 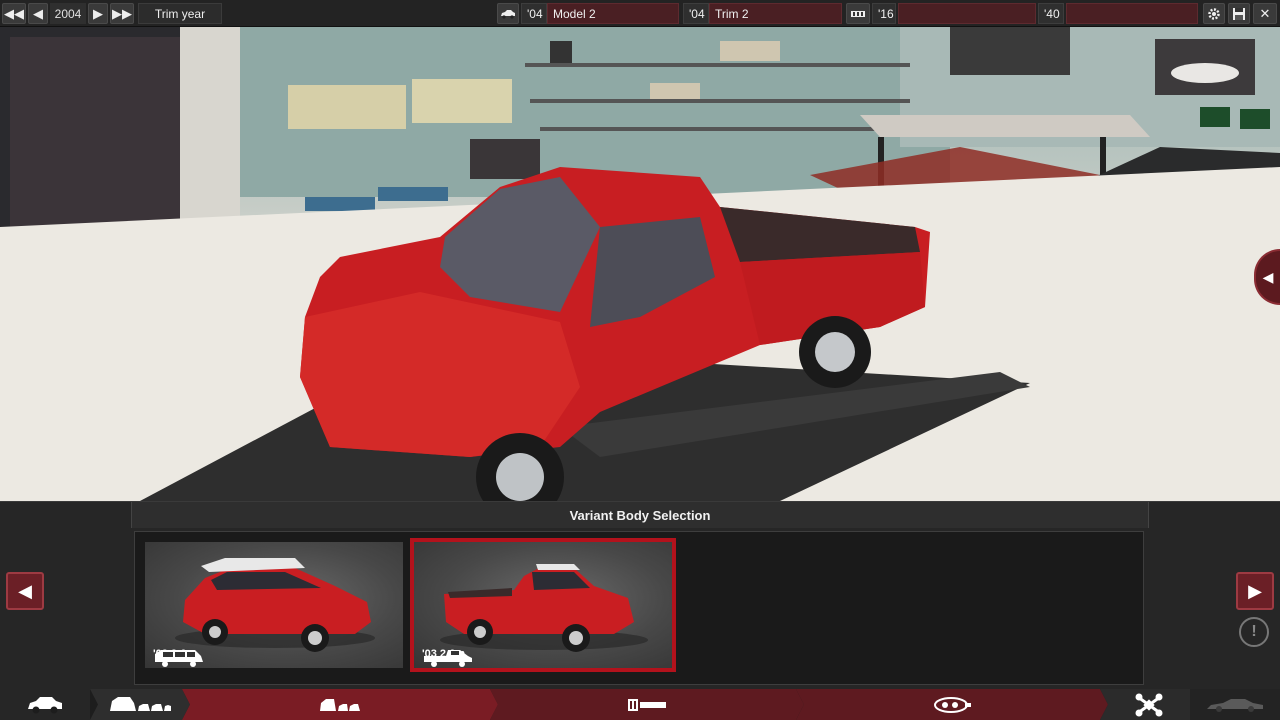 I want to click on model-name-field: Model 2, so click(x=613, y=13).